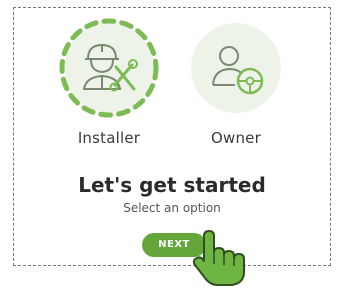  I want to click on installer-icon, so click(110, 67).